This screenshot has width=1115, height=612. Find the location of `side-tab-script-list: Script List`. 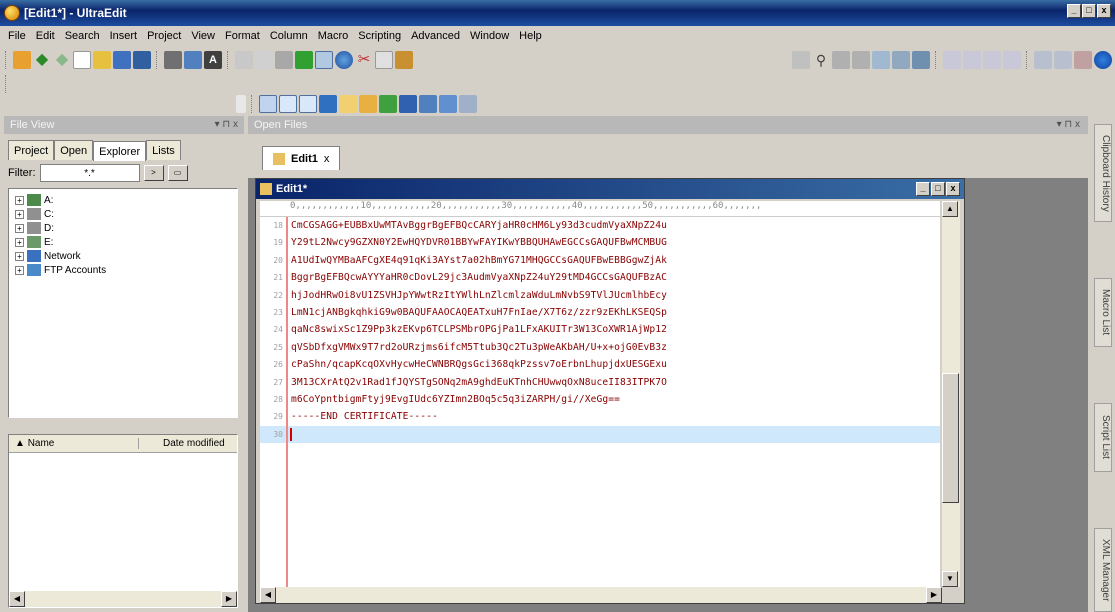

side-tab-script-list: Script List is located at coordinates (1103, 437).